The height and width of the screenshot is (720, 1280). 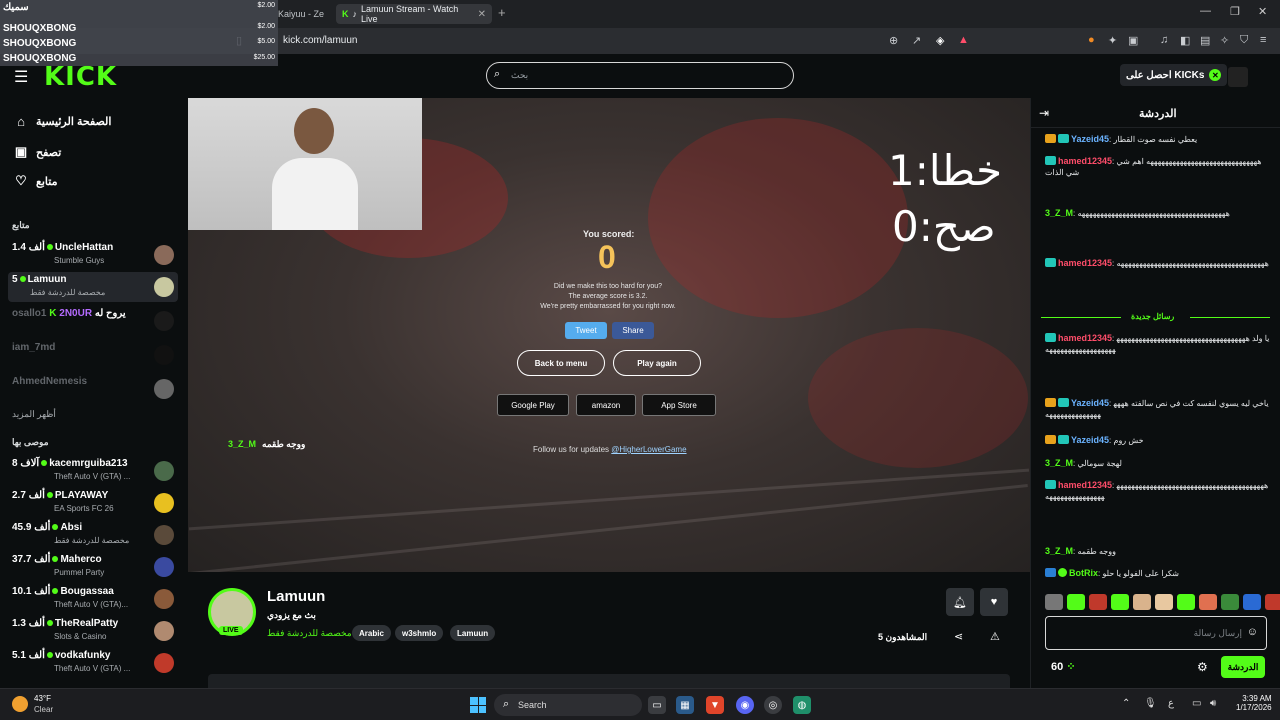 What do you see at coordinates (773, 705) in the screenshot?
I see `steam-icon: ◎` at bounding box center [773, 705].